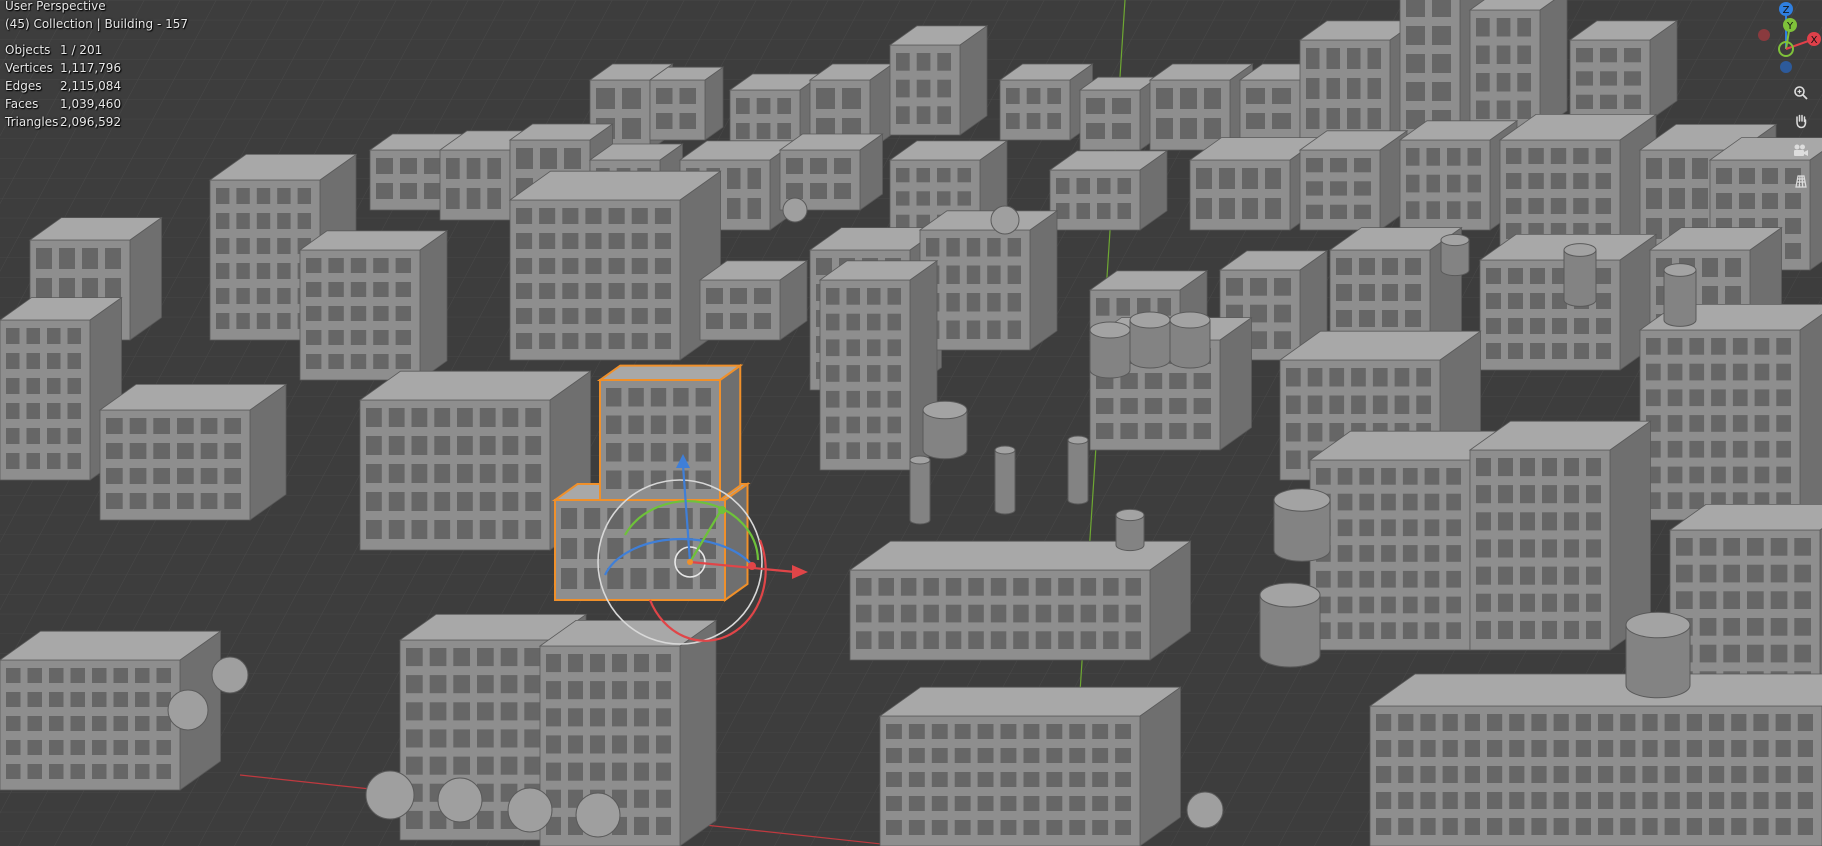 This screenshot has width=1822, height=846. I want to click on gizmo-neg-x-ball, so click(1764, 35).